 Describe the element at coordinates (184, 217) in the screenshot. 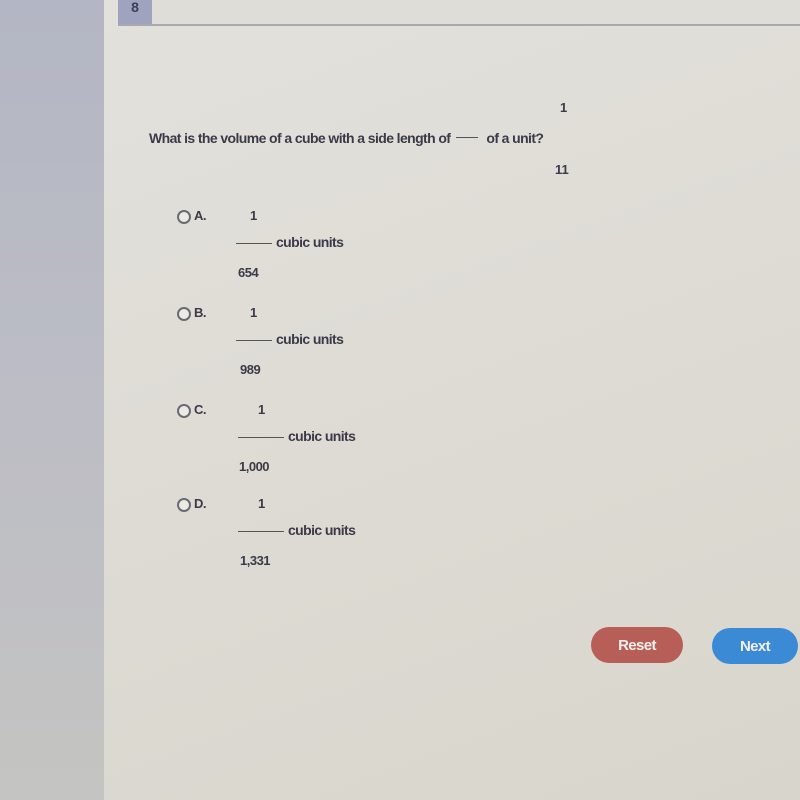

I see `radio-button-a` at that location.